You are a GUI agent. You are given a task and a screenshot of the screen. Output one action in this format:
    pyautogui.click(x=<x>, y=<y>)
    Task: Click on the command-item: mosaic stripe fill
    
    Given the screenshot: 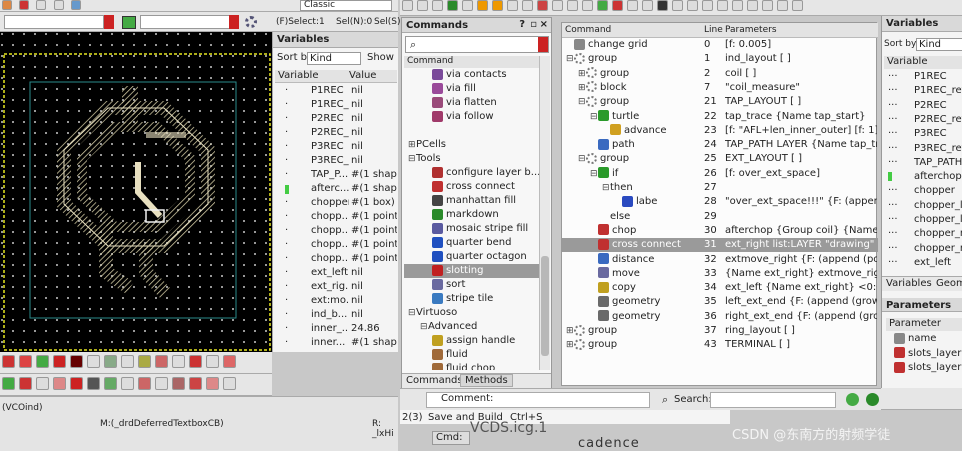 What is the action you would take?
    pyautogui.click(x=471, y=229)
    